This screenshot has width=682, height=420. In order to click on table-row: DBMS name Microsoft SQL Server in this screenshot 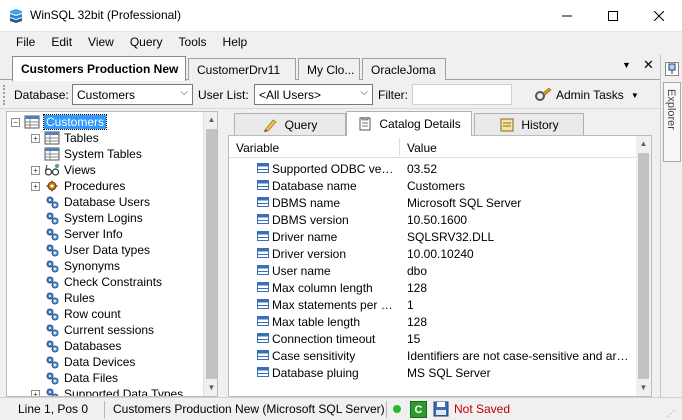, I will do `click(433, 202)`.